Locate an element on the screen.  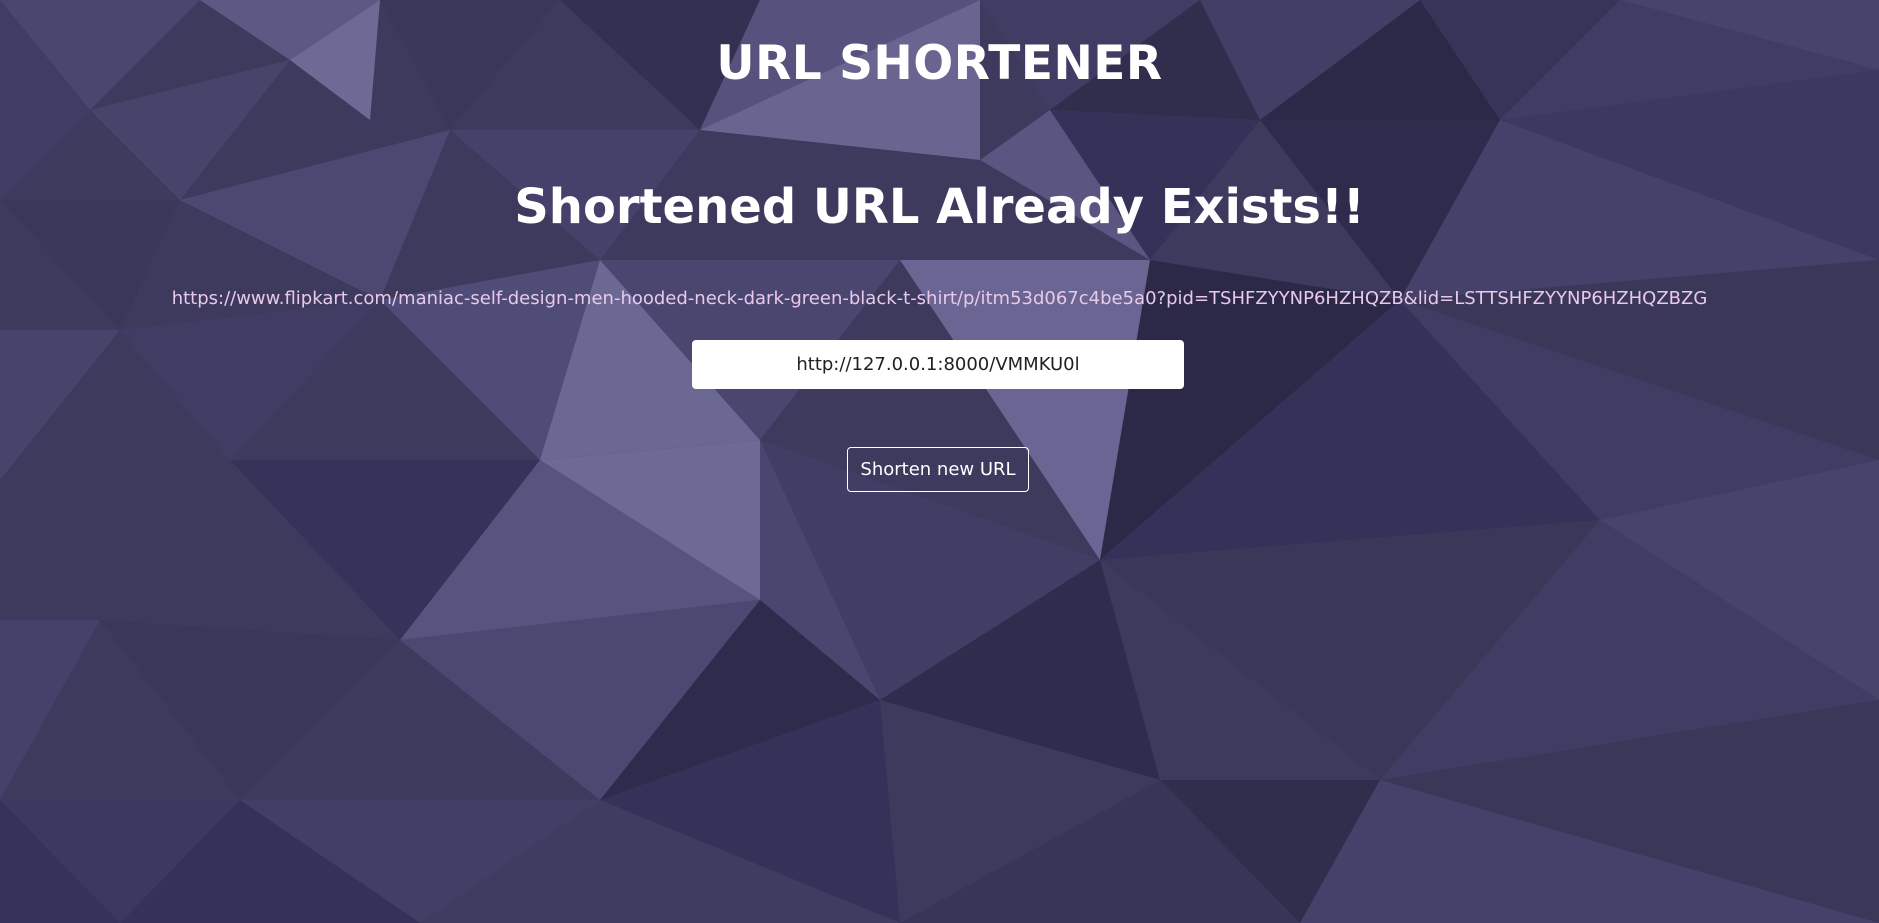
short-url-field is located at coordinates (938, 364).